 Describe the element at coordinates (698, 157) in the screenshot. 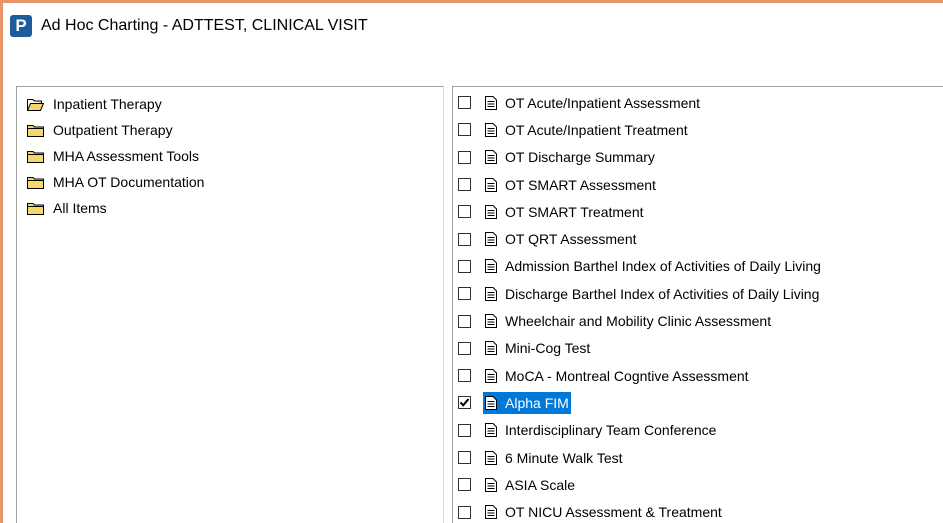

I see `document-item: OT Discharge Summary` at that location.